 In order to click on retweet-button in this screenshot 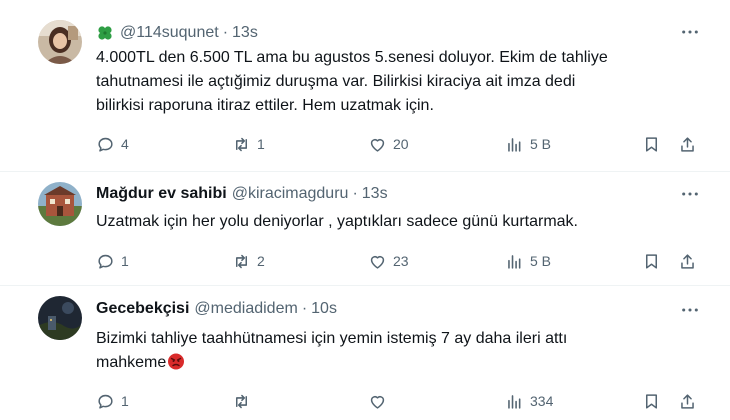, I will do `click(241, 401)`.